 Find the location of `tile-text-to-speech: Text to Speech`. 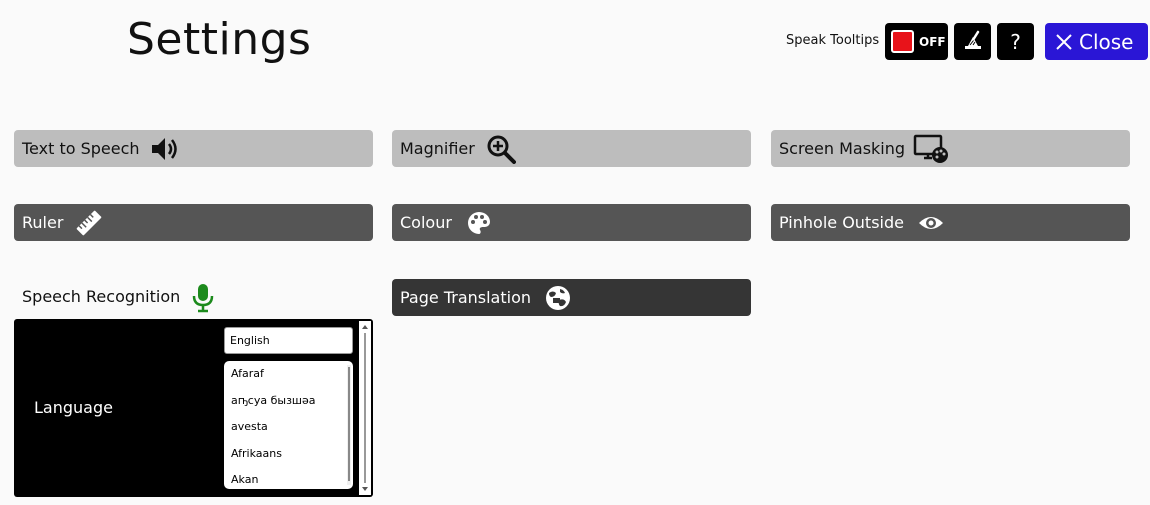

tile-text-to-speech: Text to Speech is located at coordinates (193, 148).